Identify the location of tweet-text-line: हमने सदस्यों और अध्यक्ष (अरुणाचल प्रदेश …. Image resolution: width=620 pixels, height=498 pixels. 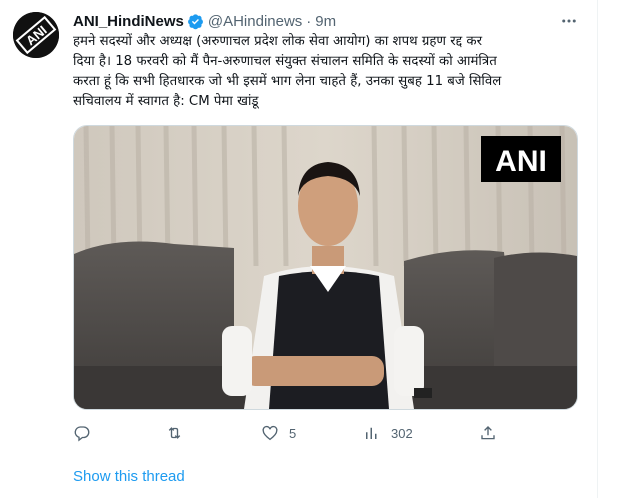
(278, 41).